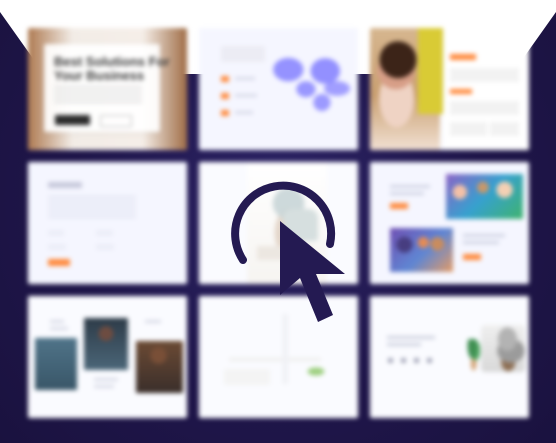 This screenshot has width=556, height=443. I want to click on contact-button-shape, so click(59, 262).